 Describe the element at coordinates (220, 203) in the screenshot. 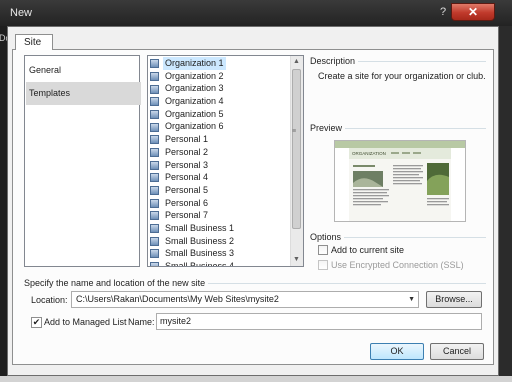

I see `template-item: Personal 6` at that location.